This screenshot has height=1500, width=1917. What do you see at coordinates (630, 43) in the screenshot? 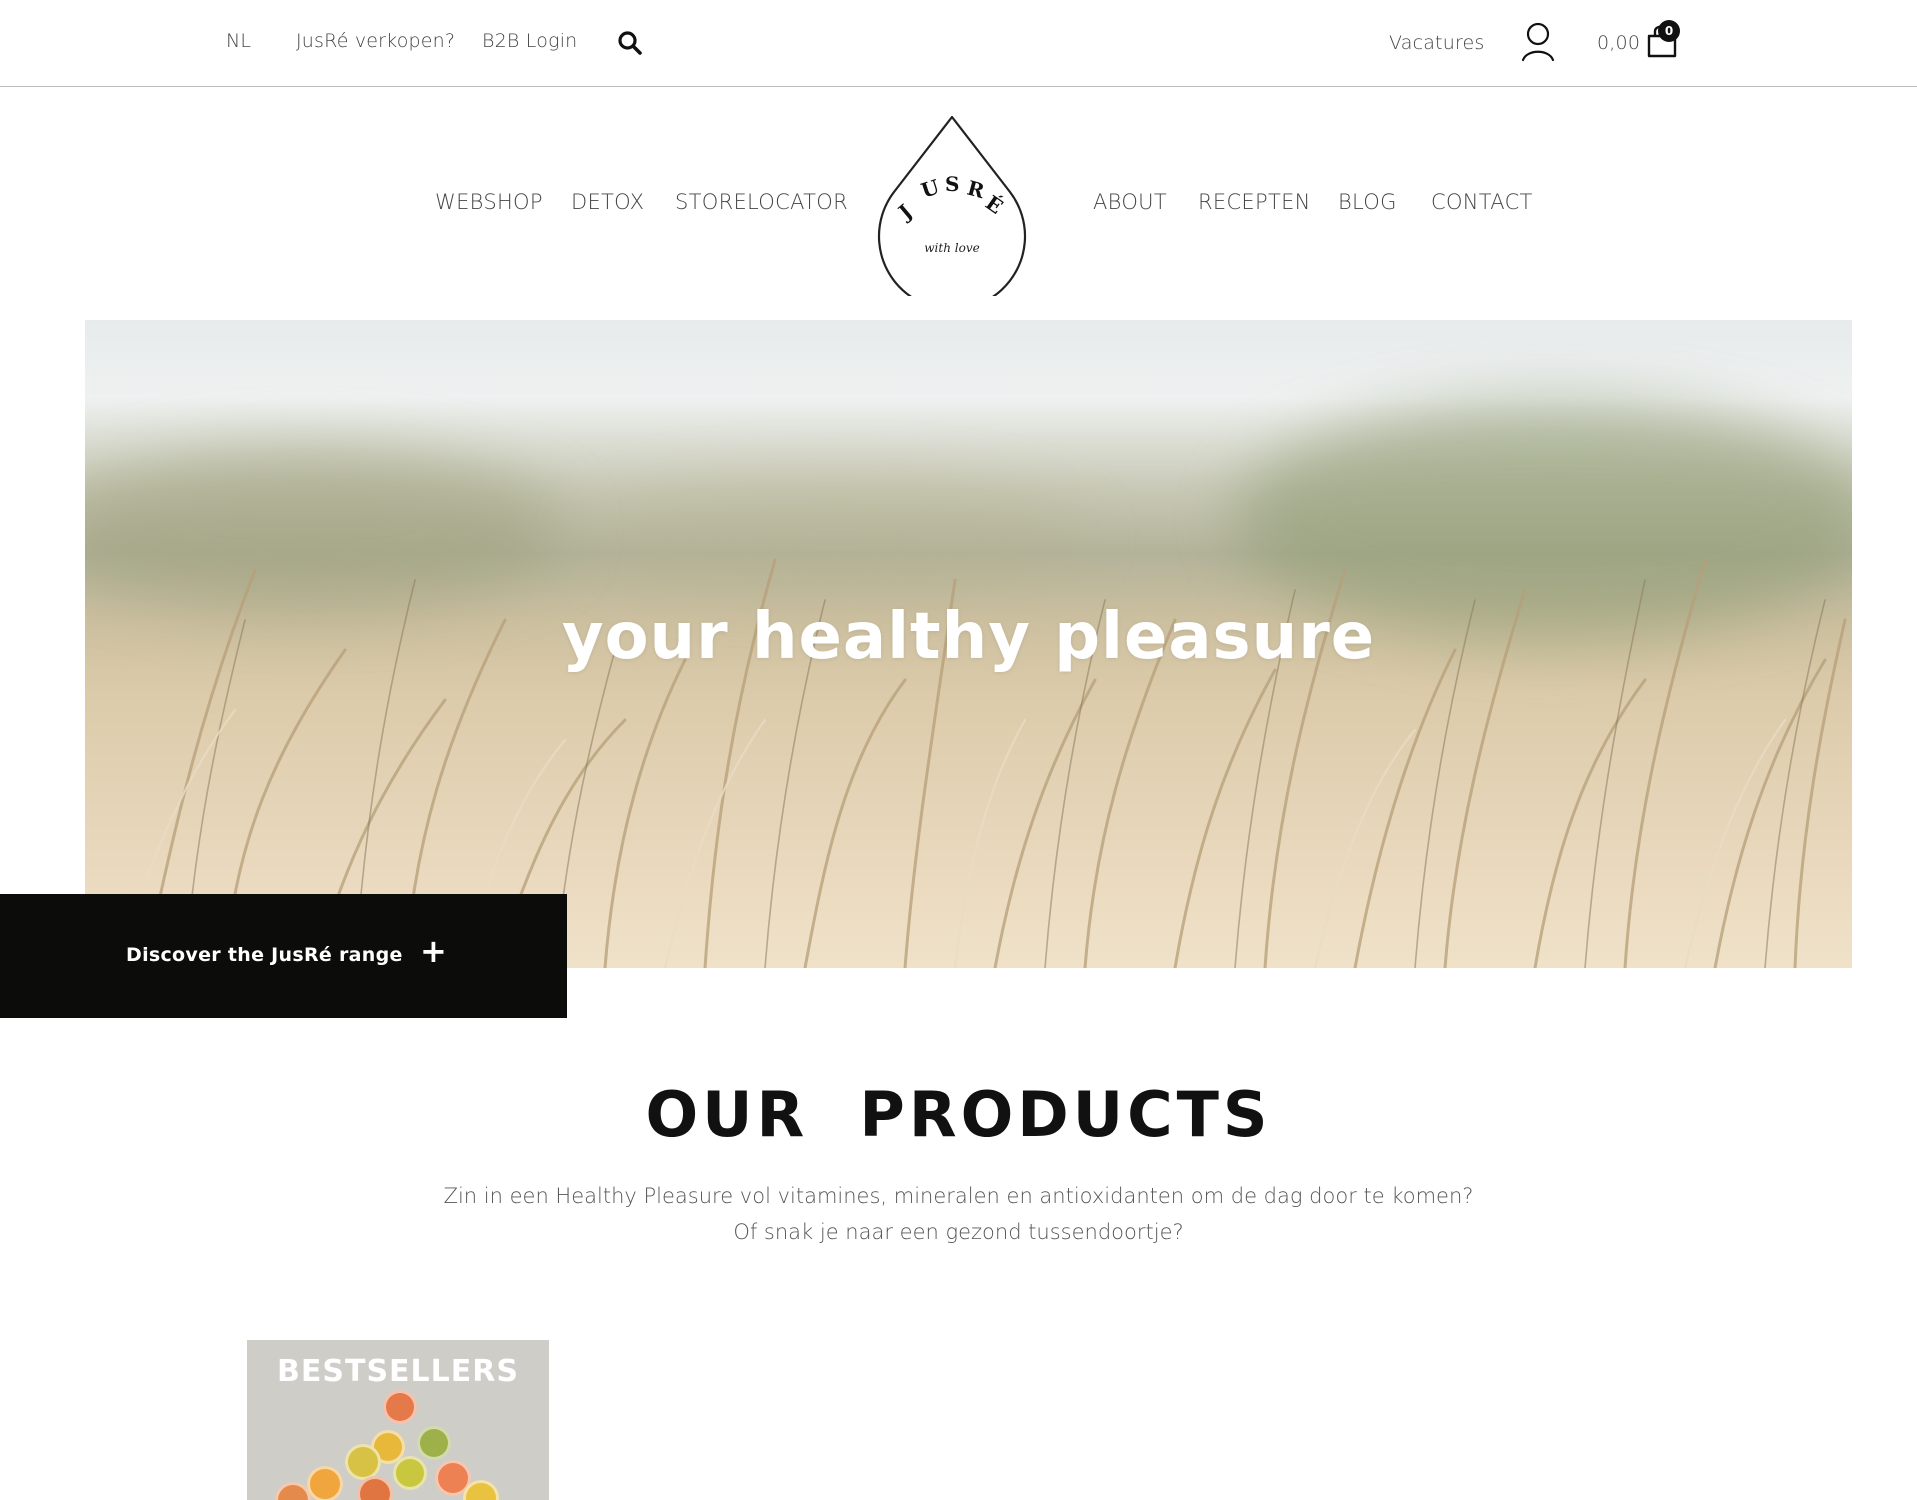
I see `search-icon` at bounding box center [630, 43].